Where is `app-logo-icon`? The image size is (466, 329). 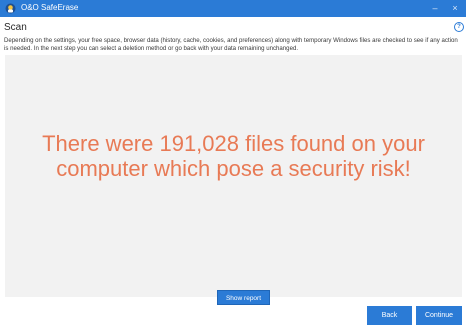
app-logo-icon is located at coordinates (10, 8).